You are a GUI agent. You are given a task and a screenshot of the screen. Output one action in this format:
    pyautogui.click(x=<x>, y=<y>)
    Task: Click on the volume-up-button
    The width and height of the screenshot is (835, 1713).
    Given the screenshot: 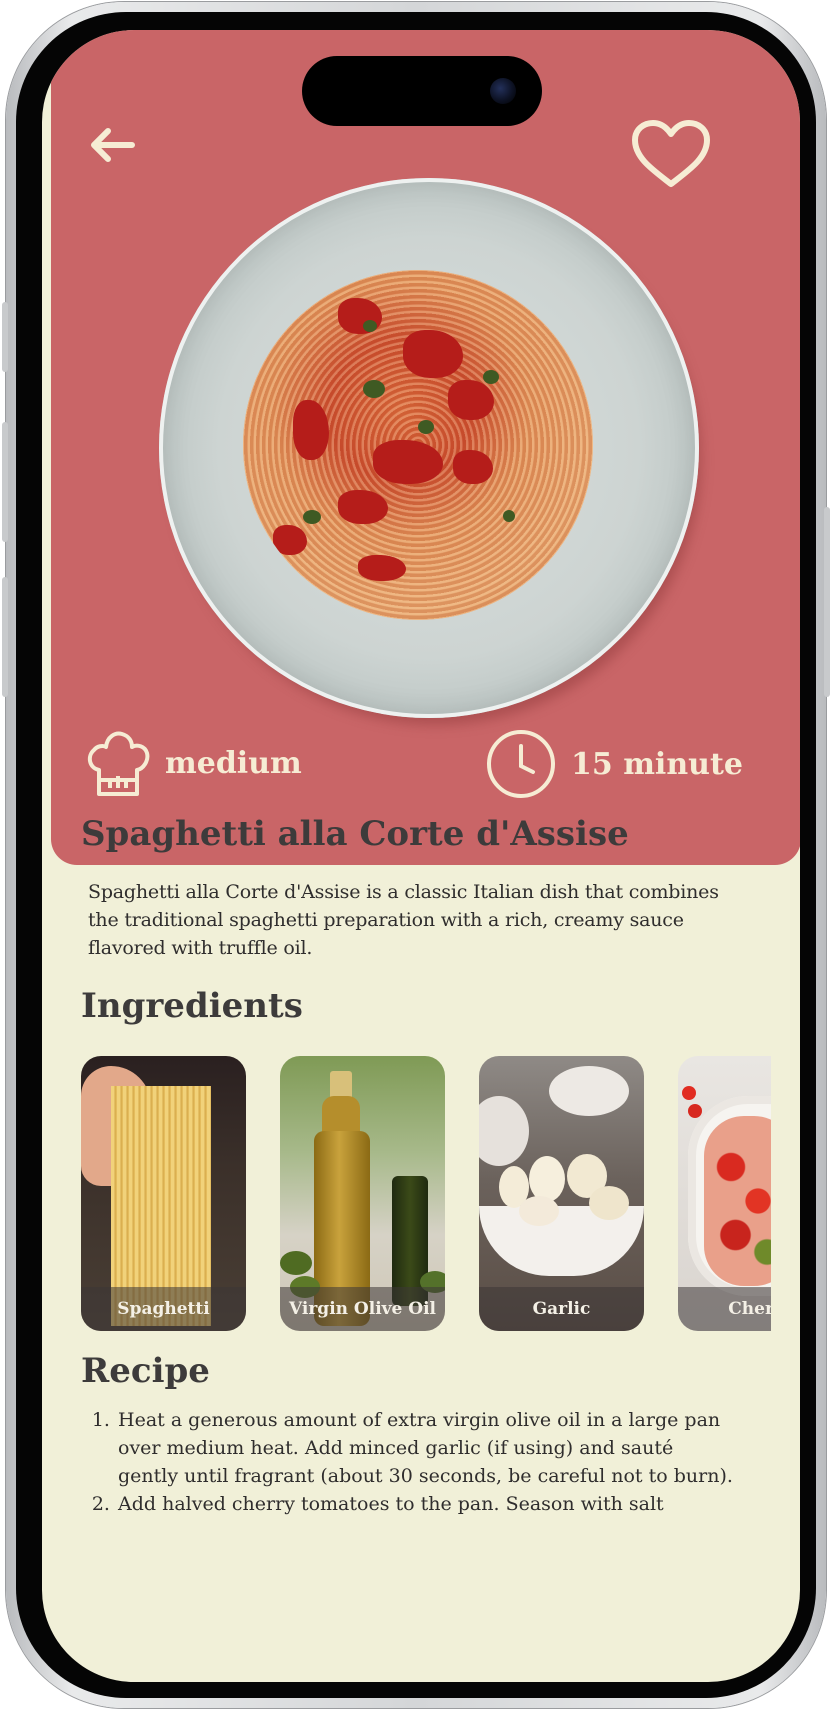 What is the action you would take?
    pyautogui.click(x=5, y=482)
    